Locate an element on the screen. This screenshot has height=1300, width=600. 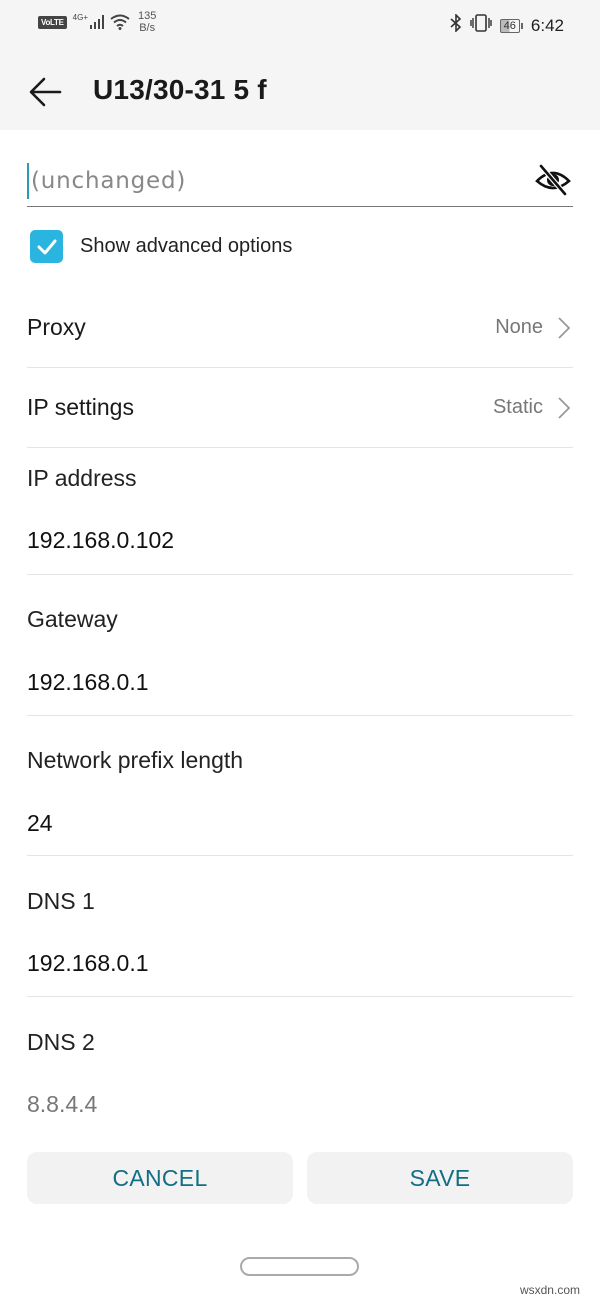
dns1-input is located at coordinates (277, 963).